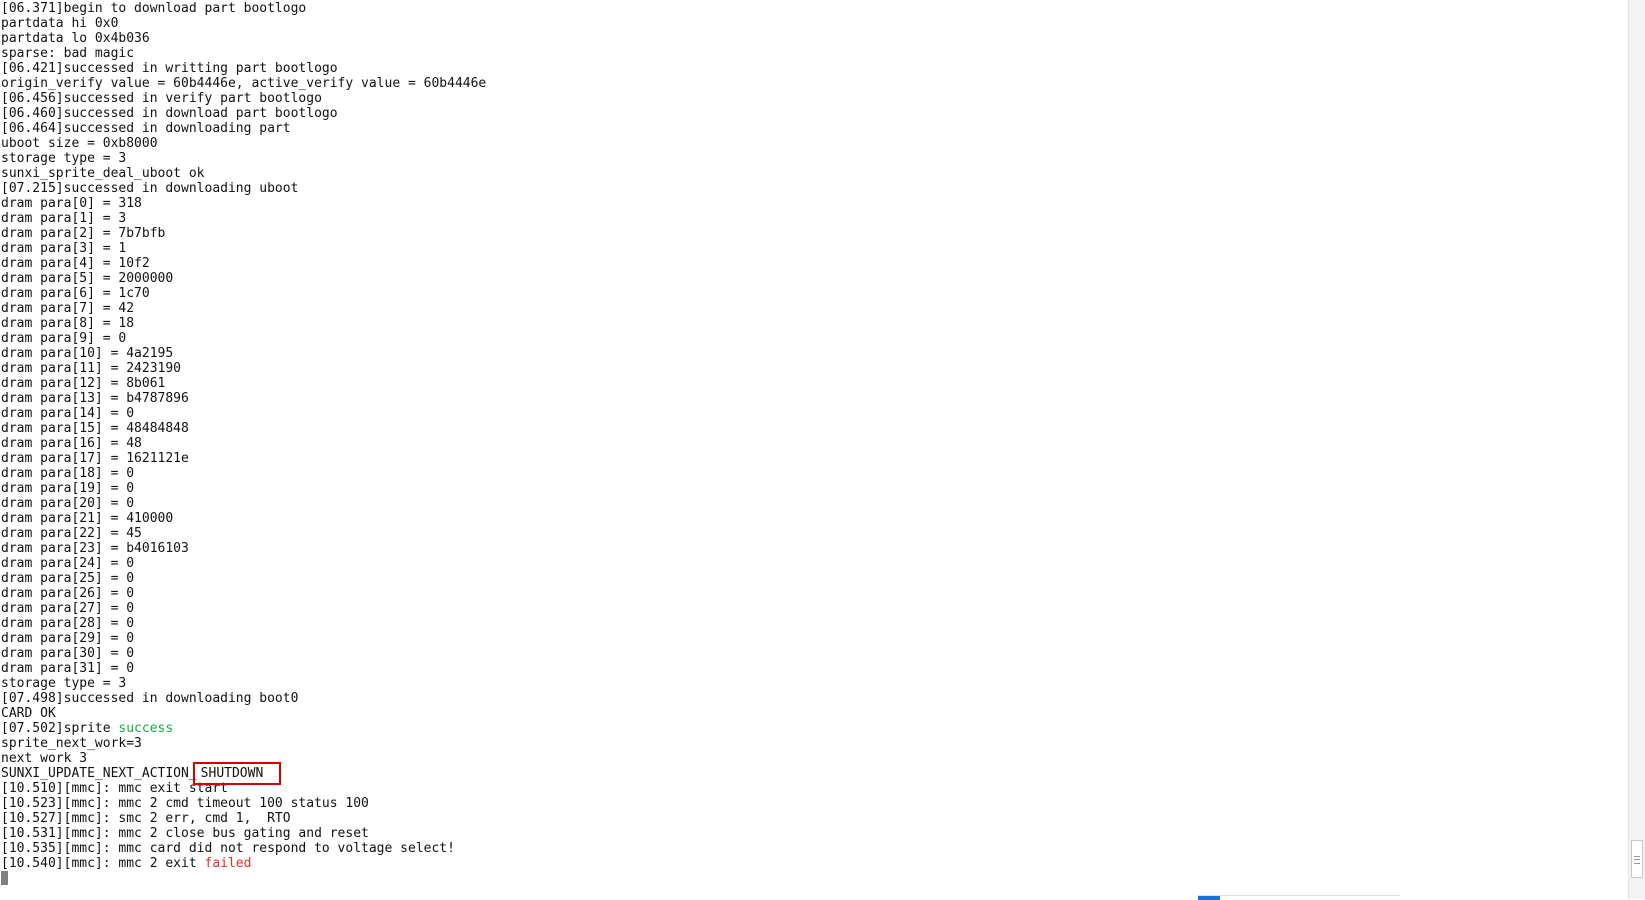 The width and height of the screenshot is (1645, 900). I want to click on dram-para-line: dram para[18] = 0, so click(68, 473).